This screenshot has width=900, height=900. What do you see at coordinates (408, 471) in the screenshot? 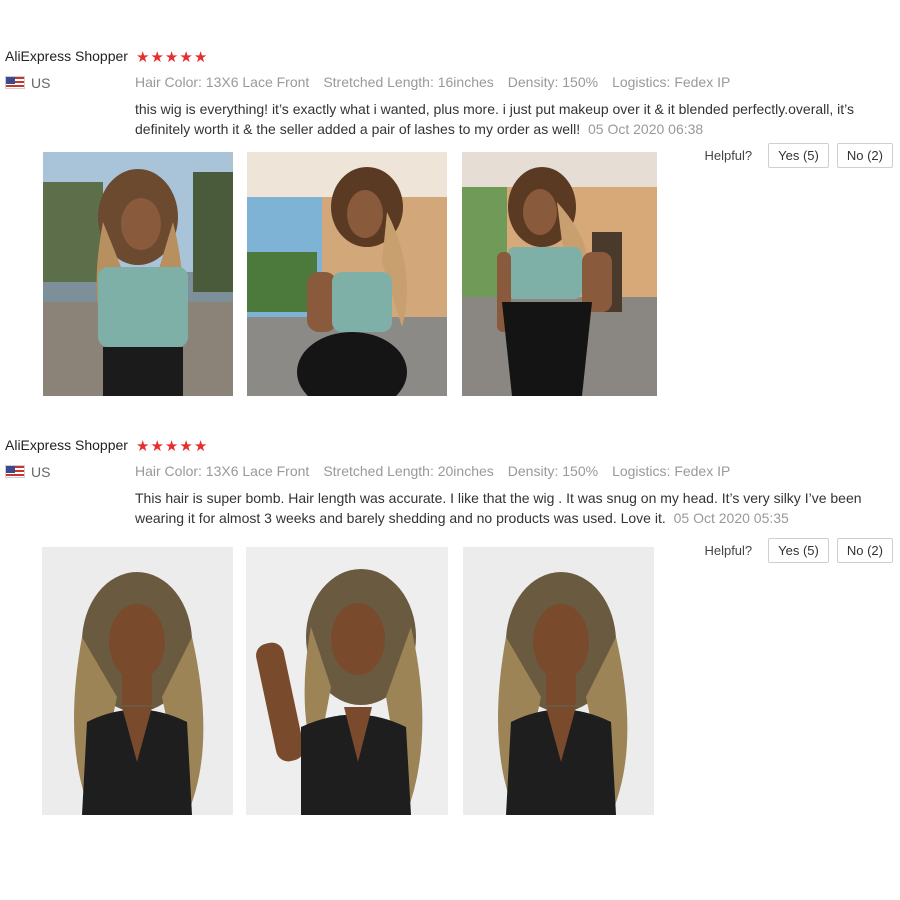
I see `attr-stretched-length: Stretched Length: 20inches` at bounding box center [408, 471].